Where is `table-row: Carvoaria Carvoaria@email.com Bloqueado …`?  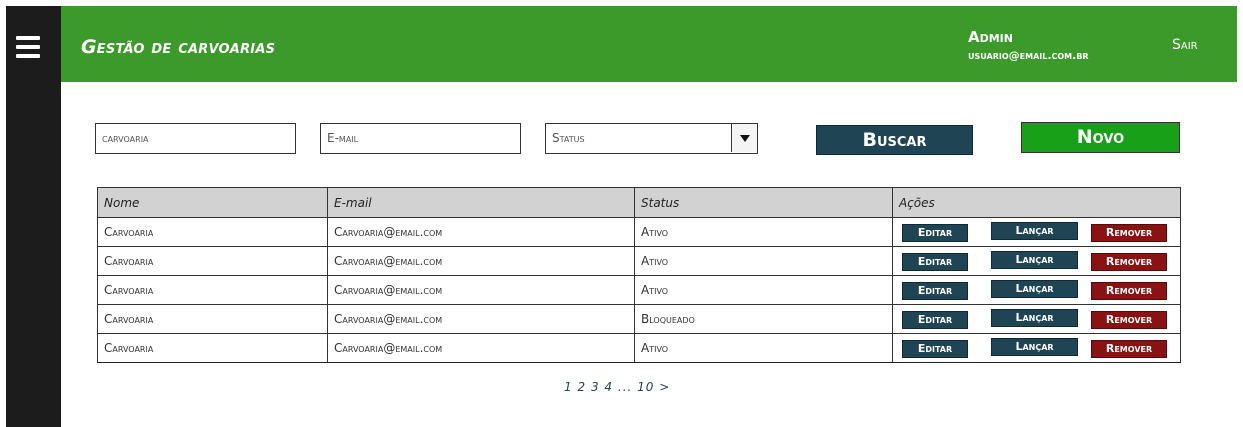 table-row: Carvoaria Carvoaria@email.com Bloqueado … is located at coordinates (639, 319).